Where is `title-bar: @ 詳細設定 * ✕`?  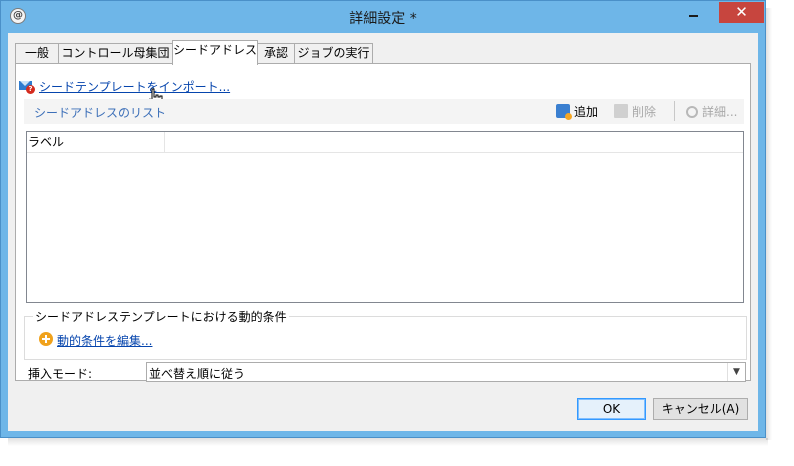 title-bar: @ 詳細設定 * ✕ is located at coordinates (383, 17).